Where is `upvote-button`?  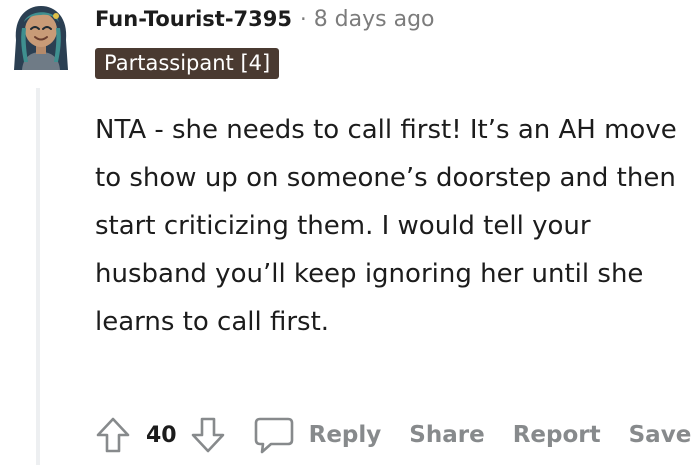
upvote-button is located at coordinates (113, 435).